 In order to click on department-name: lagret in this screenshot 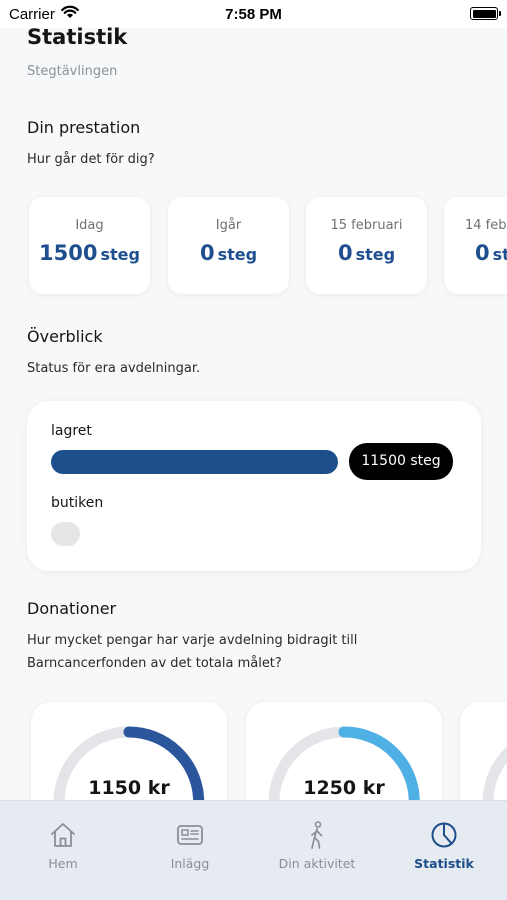, I will do `click(71, 431)`.